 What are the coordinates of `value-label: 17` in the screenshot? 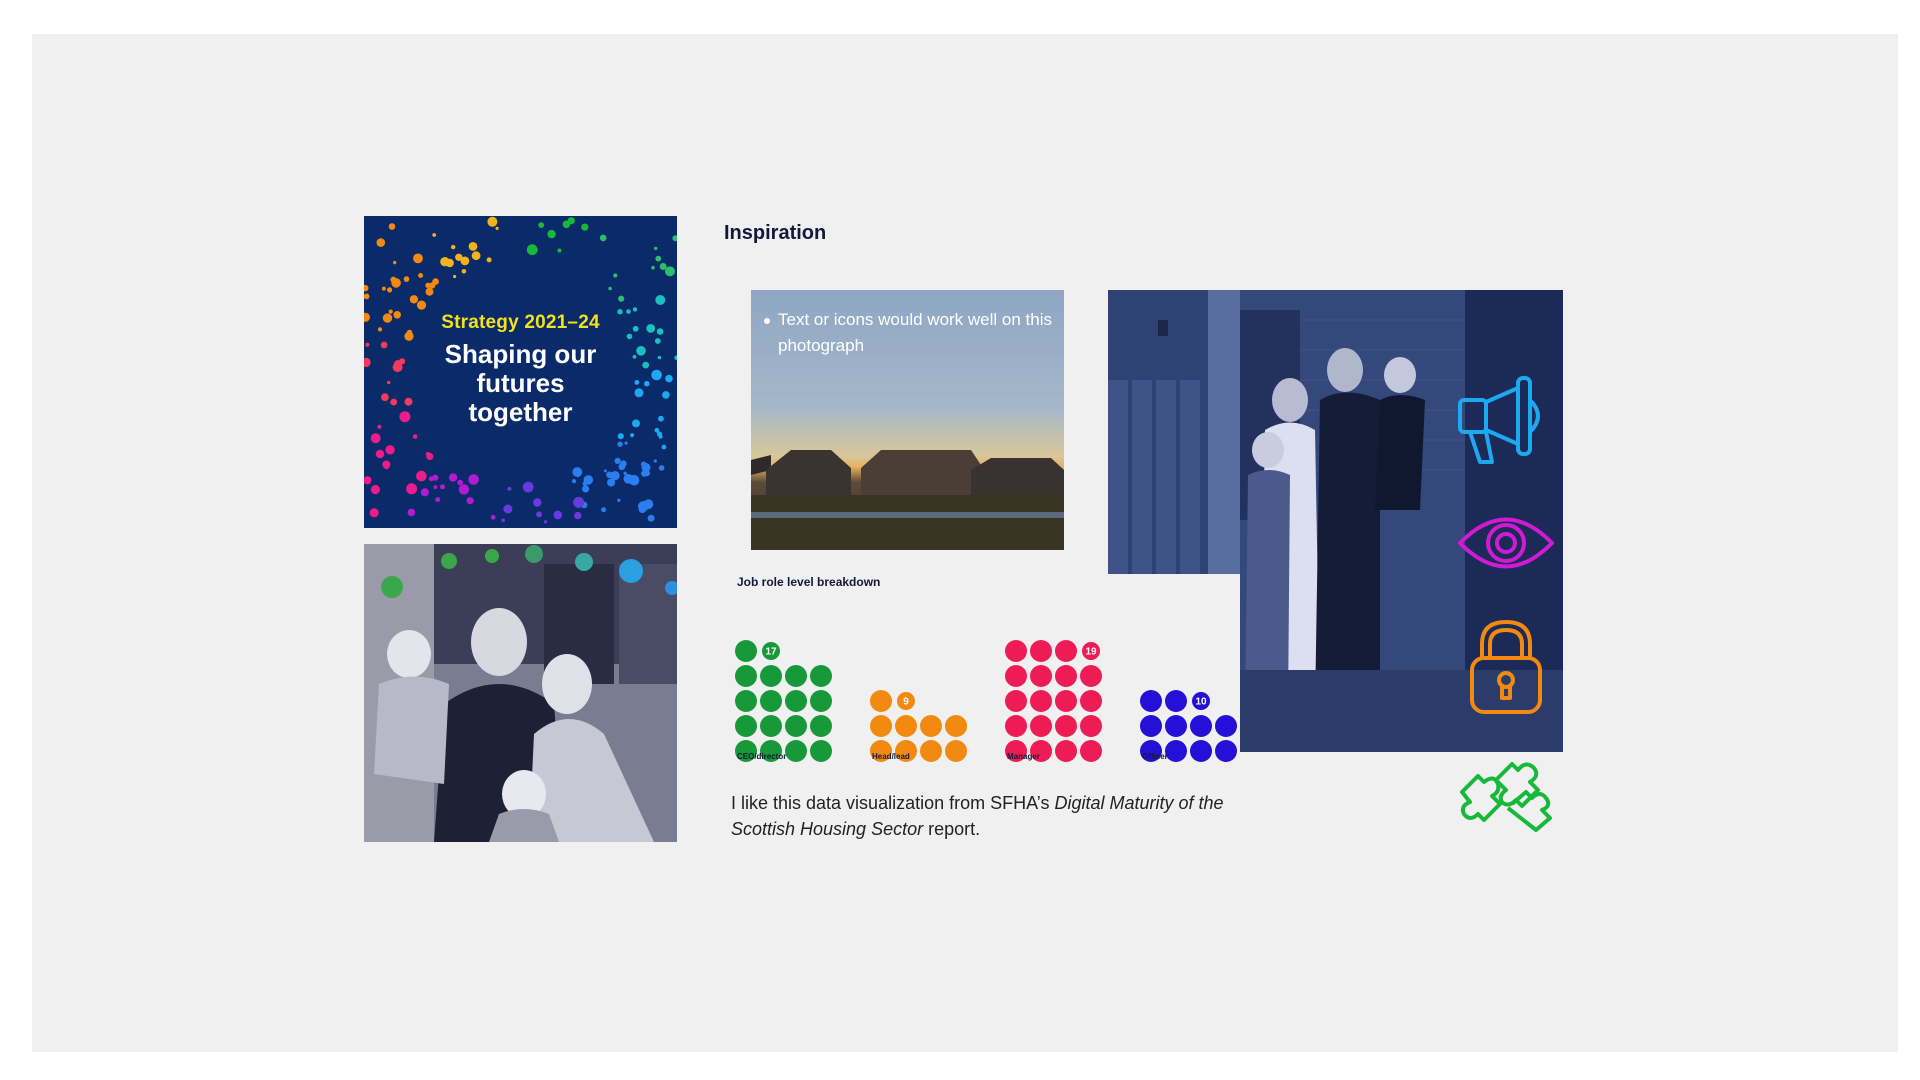 It's located at (771, 652).